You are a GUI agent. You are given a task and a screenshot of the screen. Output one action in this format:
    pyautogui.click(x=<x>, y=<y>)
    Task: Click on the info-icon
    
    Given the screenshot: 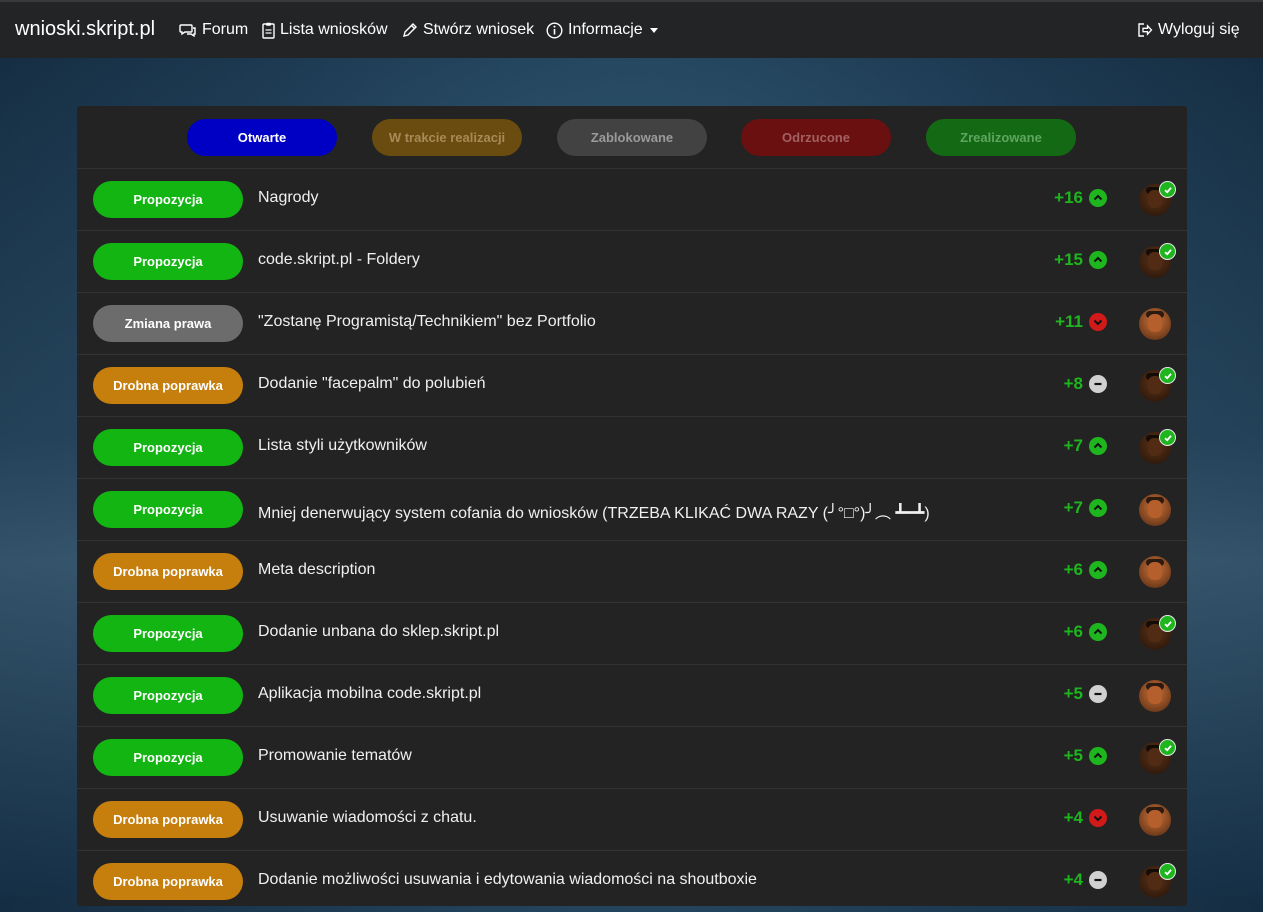 What is the action you would take?
    pyautogui.click(x=554, y=30)
    